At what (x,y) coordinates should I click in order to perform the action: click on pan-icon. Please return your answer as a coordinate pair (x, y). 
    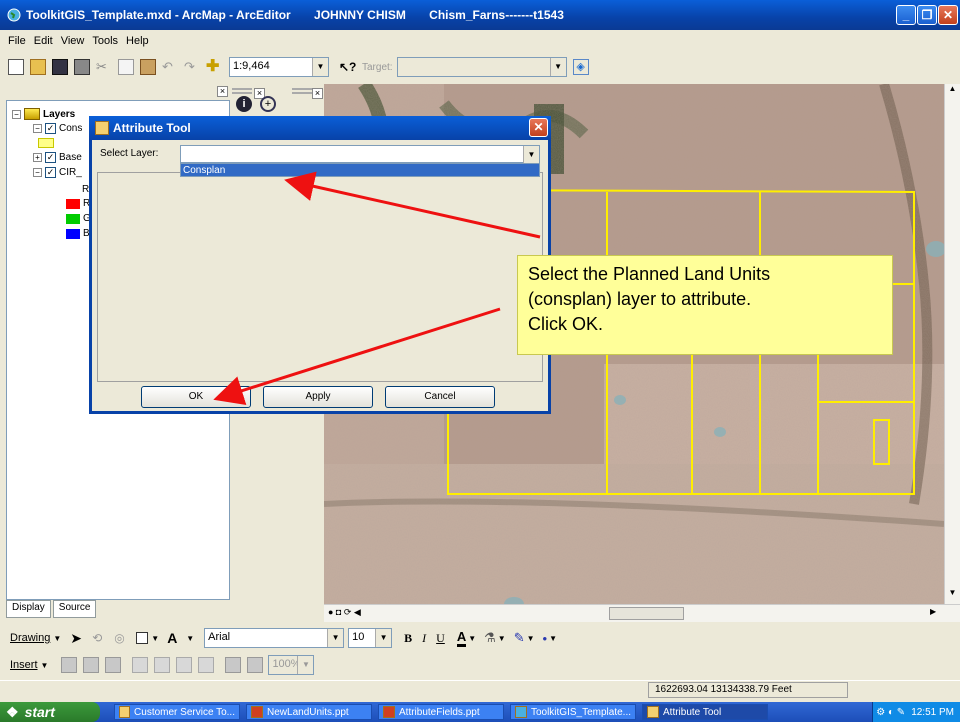
    Looking at the image, I should click on (113, 665).